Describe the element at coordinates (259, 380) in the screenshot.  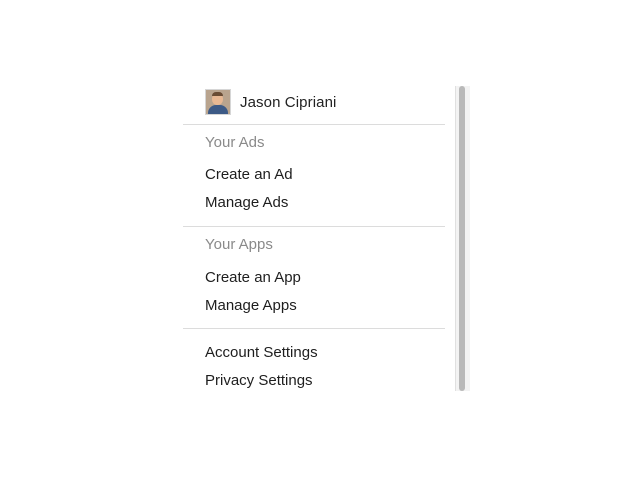
I see `menu-item-privacy-settings: Privacy Settings` at that location.